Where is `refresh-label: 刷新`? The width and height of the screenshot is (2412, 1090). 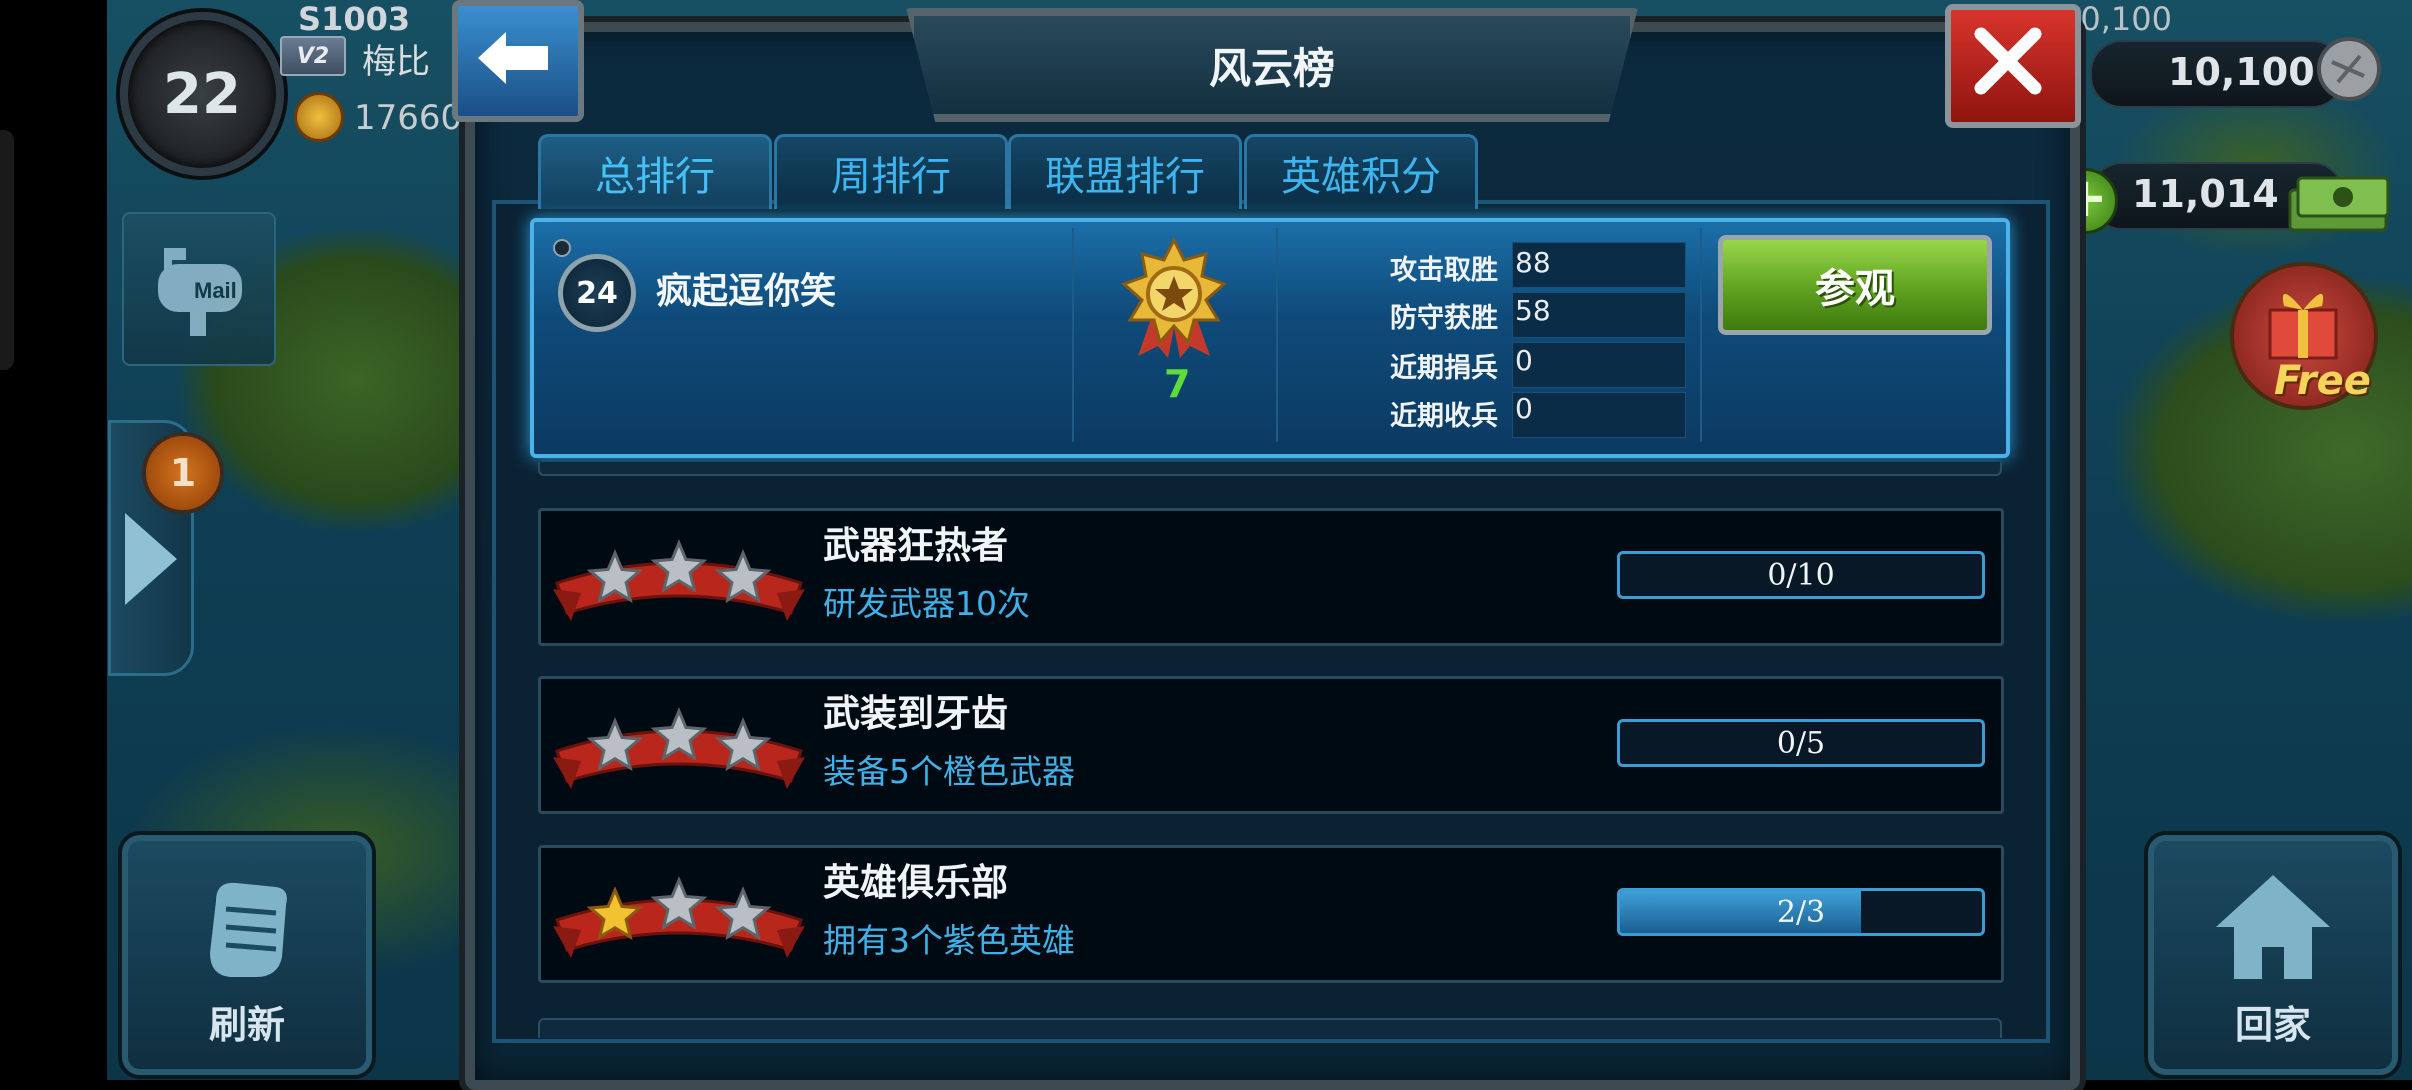
refresh-label: 刷新 is located at coordinates (246, 1025).